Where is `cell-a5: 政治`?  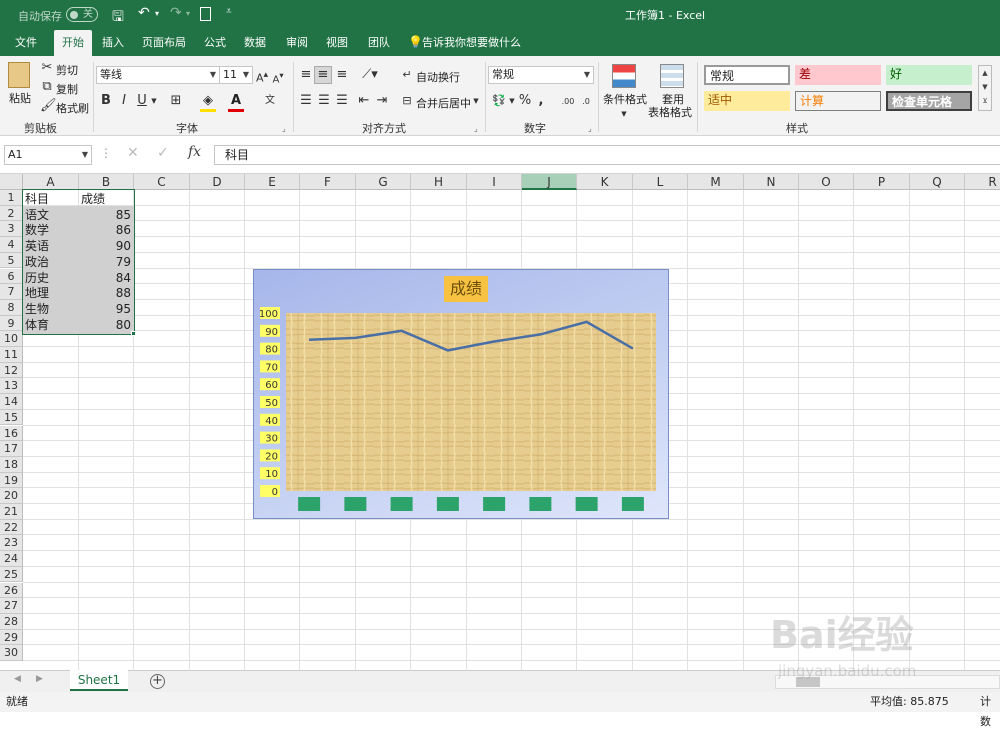 cell-a5: 政治 is located at coordinates (51, 262).